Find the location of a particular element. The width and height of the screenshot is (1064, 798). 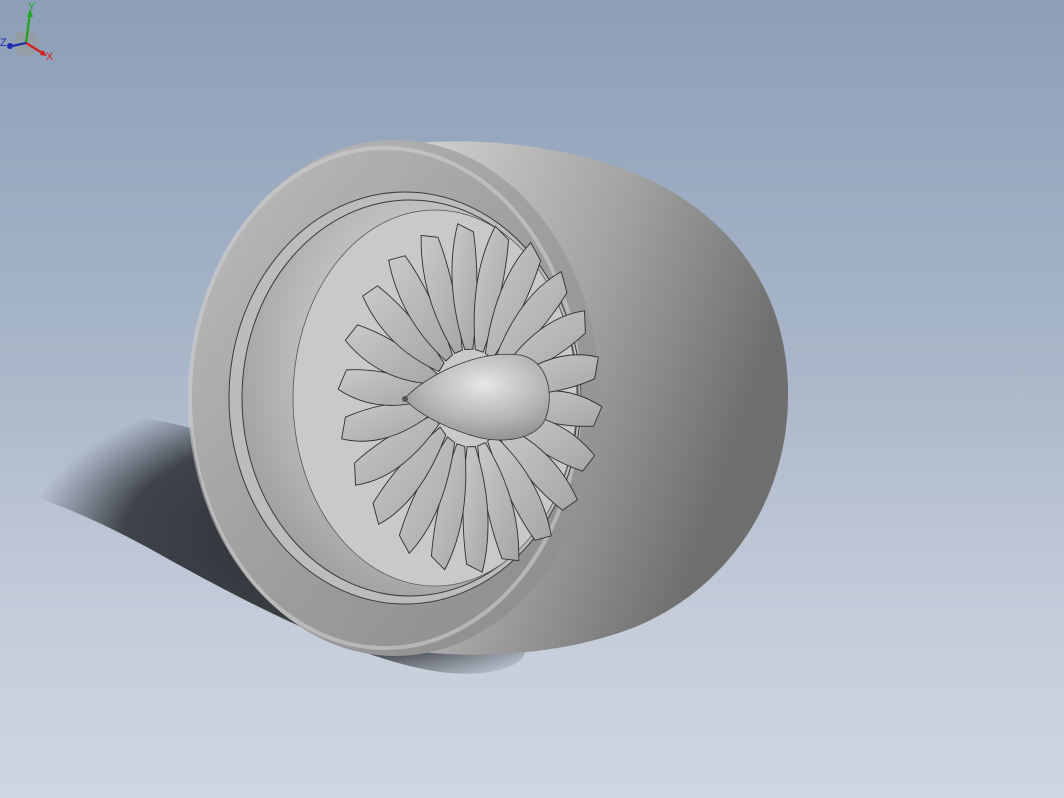

view-triad: Y X Z is located at coordinates (30, 35).